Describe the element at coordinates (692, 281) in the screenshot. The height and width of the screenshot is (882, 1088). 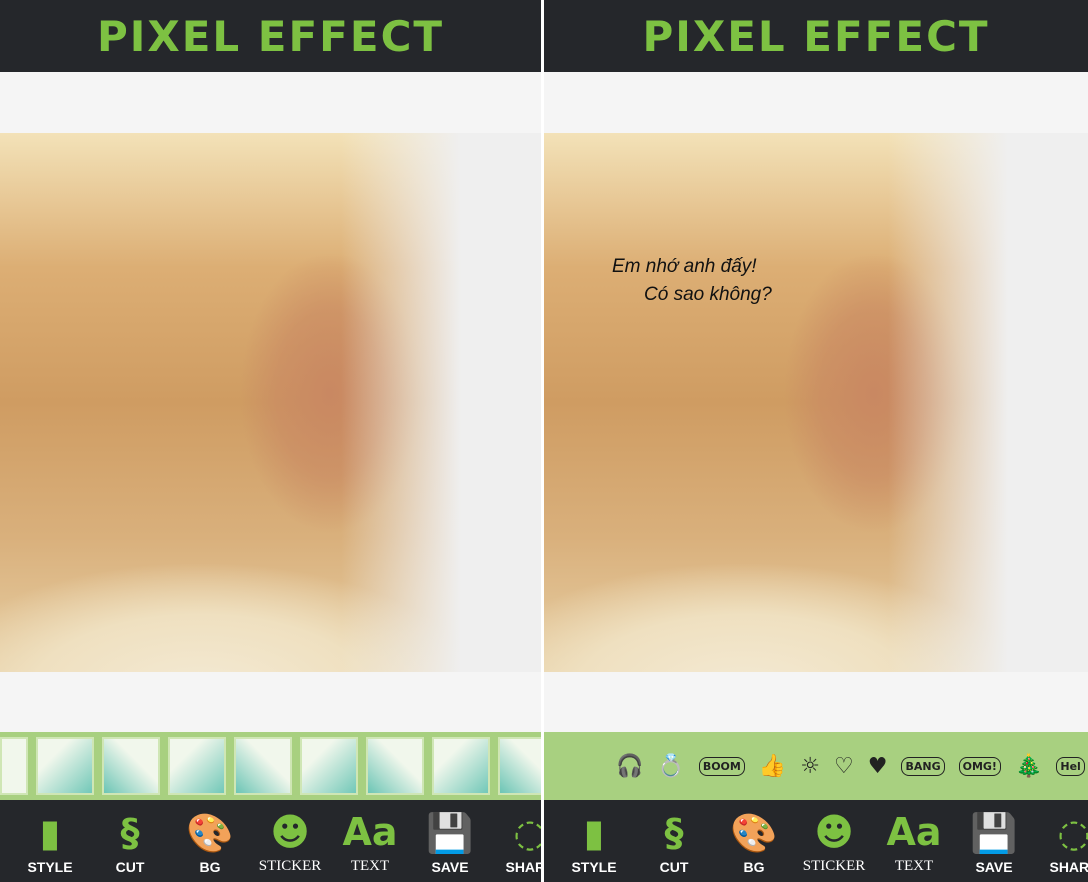
I see `text-caption: Em nhớ anh đấy! Có sao không?` at that location.